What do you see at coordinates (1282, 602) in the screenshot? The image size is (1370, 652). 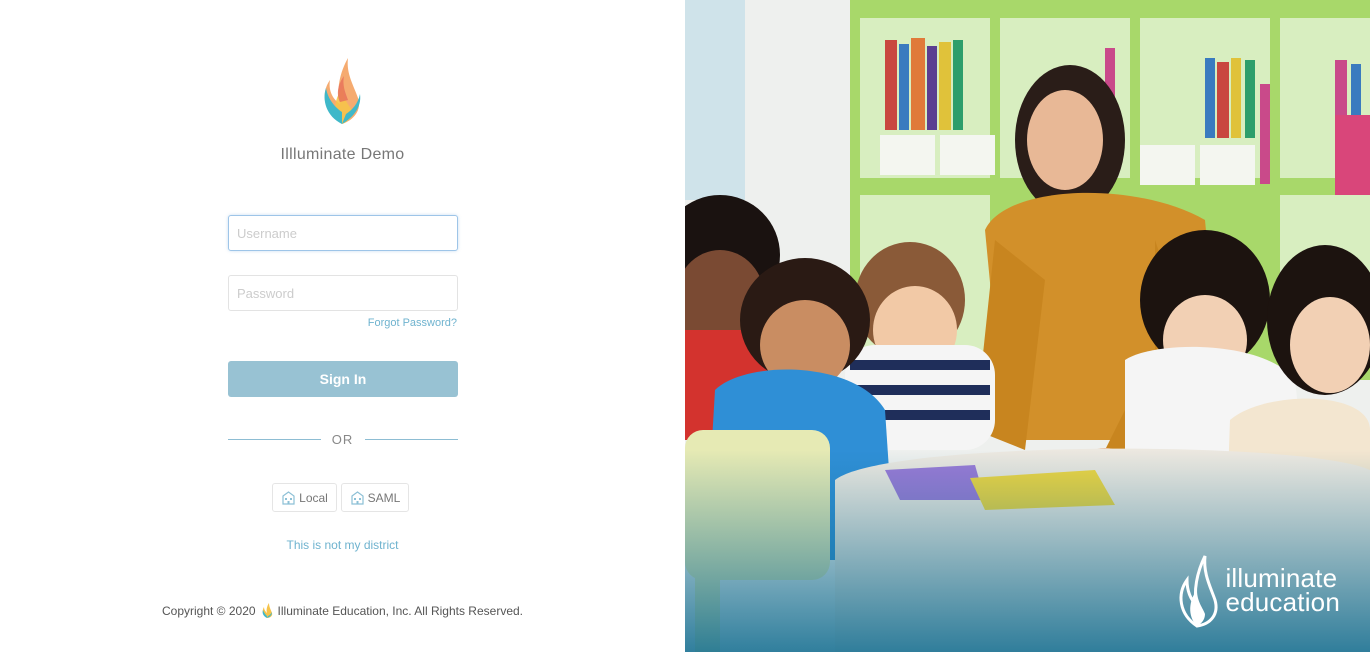 I see `brand-line-2: education` at bounding box center [1282, 602].